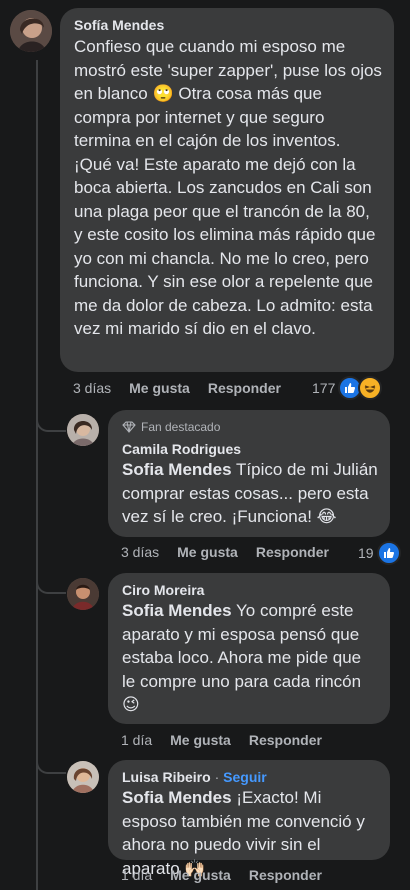 Image resolution: width=410 pixels, height=890 pixels. Describe the element at coordinates (324, 388) in the screenshot. I see `reaction-count: 177` at that location.